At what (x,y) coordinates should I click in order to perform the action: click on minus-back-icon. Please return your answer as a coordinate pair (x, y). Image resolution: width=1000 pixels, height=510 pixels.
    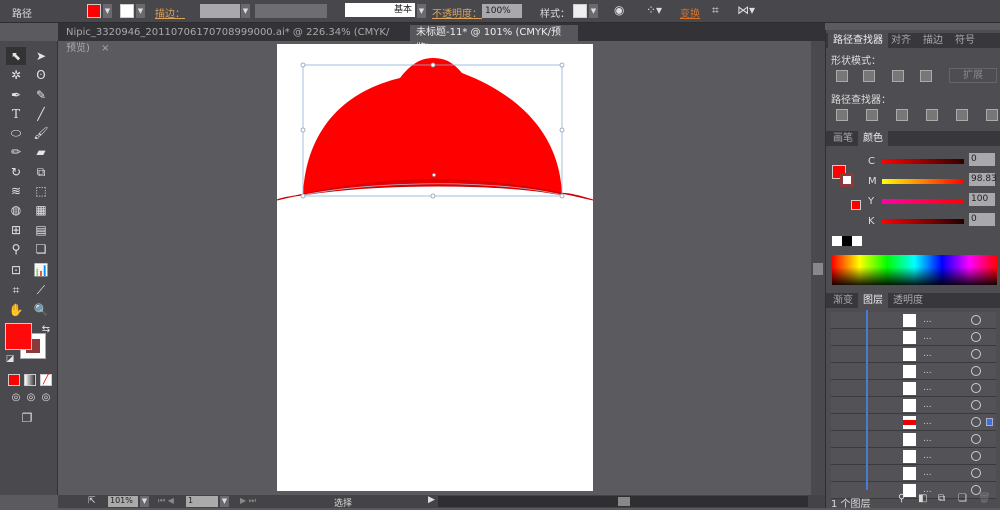
    Looking at the image, I should click on (992, 115).